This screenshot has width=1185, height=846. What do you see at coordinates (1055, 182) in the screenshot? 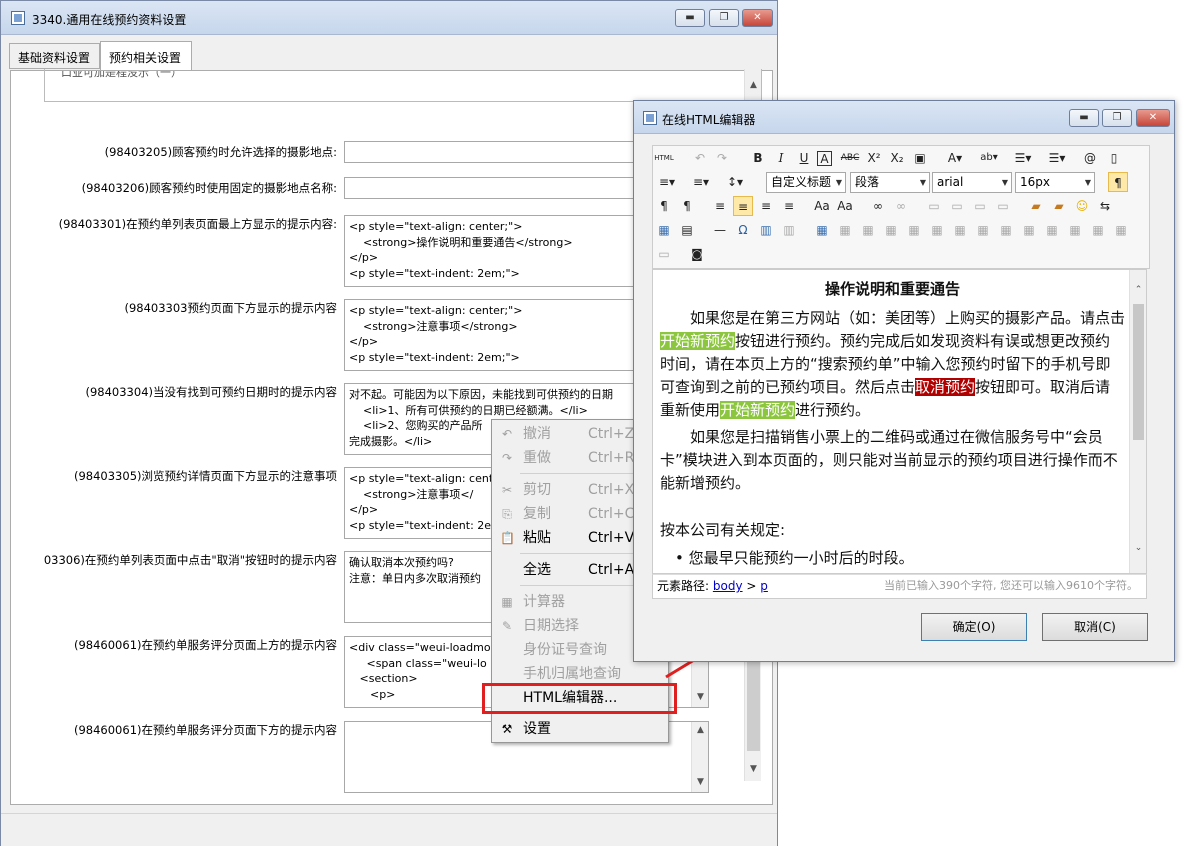
I see `font-size-select: 16px` at bounding box center [1055, 182].